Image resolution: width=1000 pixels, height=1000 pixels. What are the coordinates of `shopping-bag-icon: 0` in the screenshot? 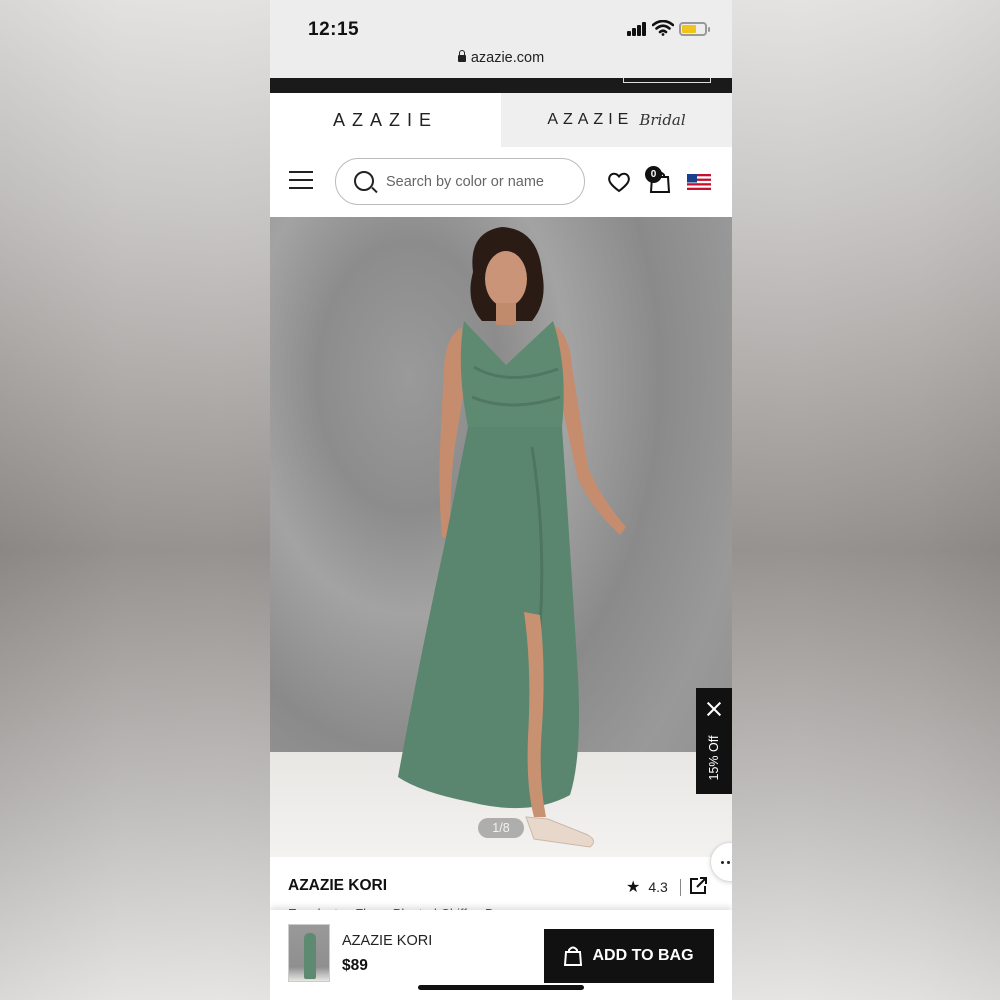 It's located at (658, 180).